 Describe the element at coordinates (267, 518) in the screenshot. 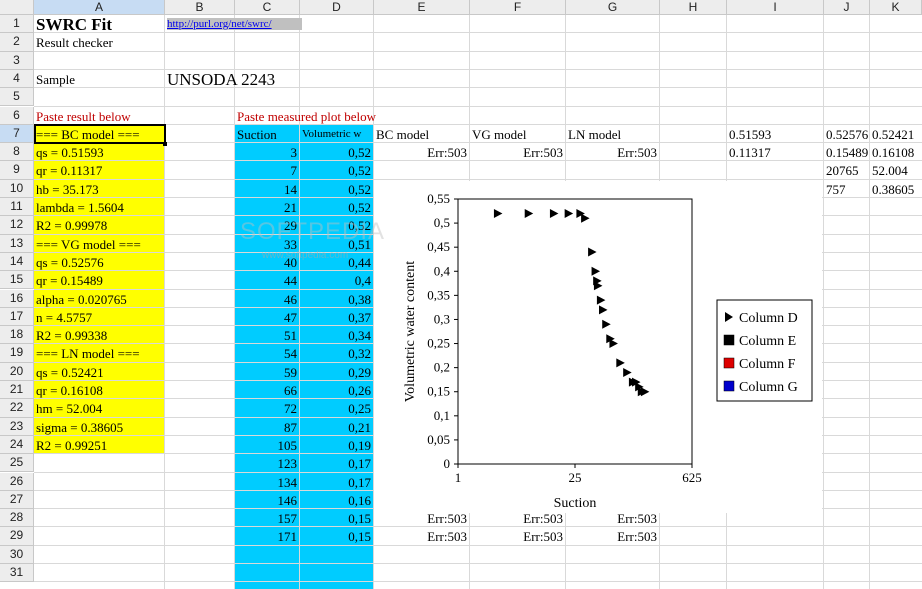

I see `suction-cell: 157` at that location.